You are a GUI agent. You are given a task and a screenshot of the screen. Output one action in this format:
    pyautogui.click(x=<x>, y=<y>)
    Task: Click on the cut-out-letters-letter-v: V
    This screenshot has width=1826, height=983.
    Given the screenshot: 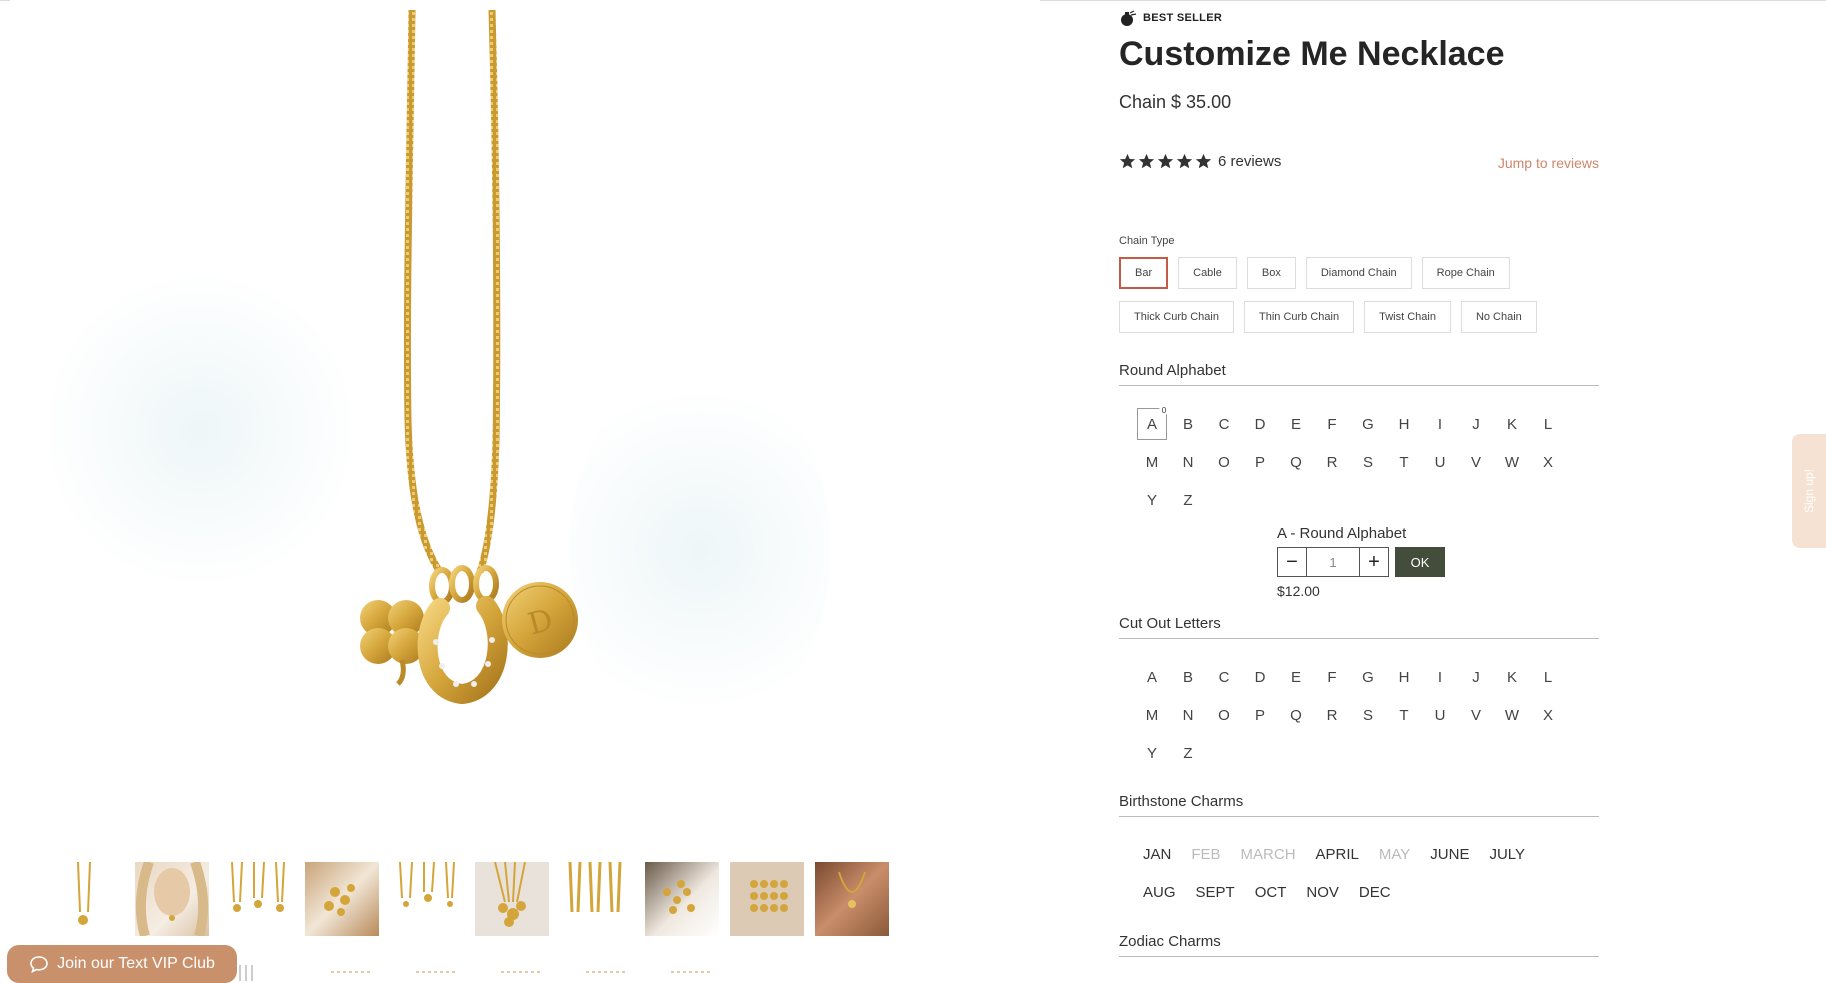 What is the action you would take?
    pyautogui.click(x=1476, y=715)
    